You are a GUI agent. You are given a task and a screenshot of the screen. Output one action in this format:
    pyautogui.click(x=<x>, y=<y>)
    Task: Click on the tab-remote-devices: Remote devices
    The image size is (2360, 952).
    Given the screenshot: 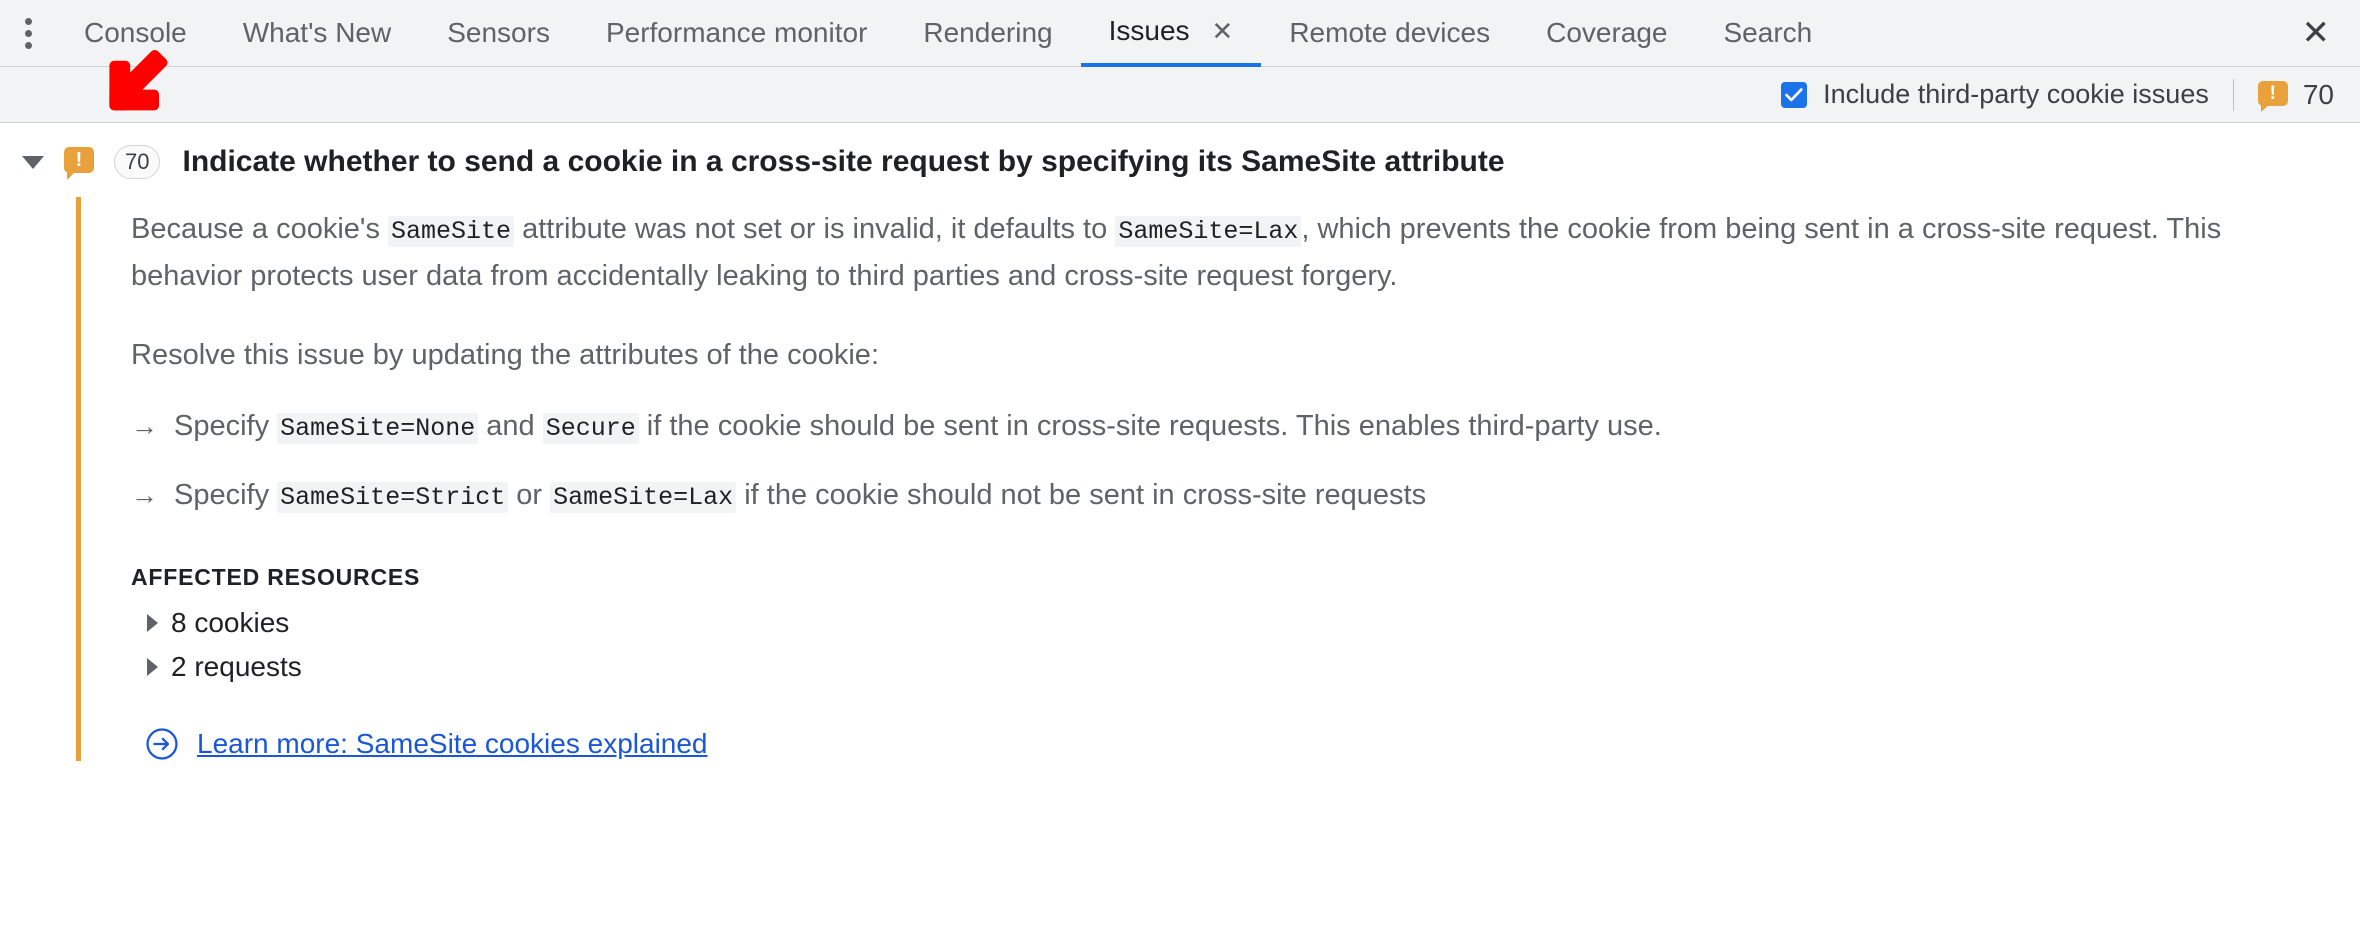 What is the action you would take?
    pyautogui.click(x=1389, y=33)
    